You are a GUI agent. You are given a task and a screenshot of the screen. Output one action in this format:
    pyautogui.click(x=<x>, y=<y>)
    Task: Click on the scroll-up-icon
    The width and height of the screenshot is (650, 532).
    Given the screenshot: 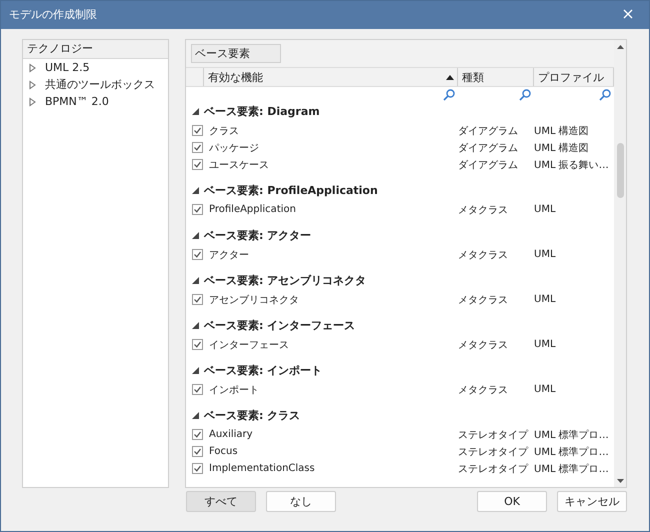 What is the action you would take?
    pyautogui.click(x=620, y=47)
    